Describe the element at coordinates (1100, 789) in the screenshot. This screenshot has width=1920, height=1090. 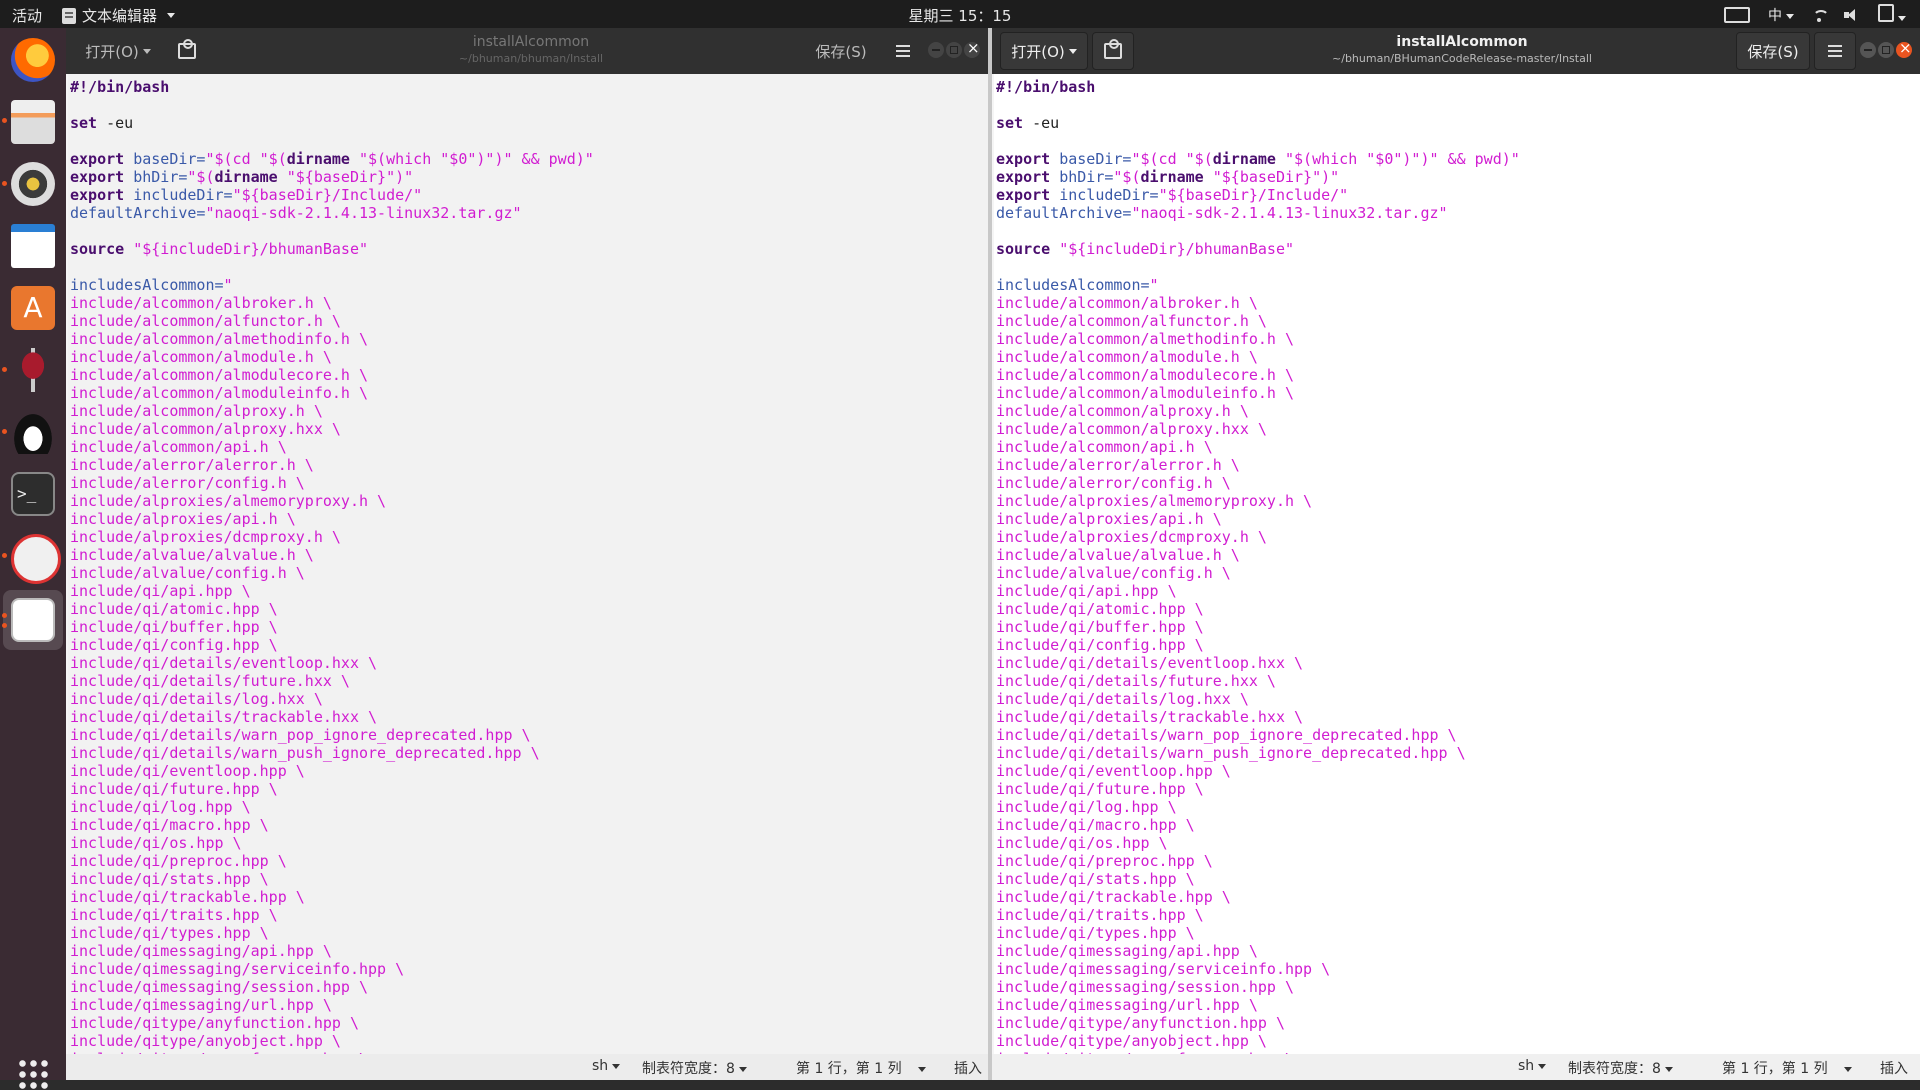
I see `code-token: include/qi/future.hpp \` at that location.